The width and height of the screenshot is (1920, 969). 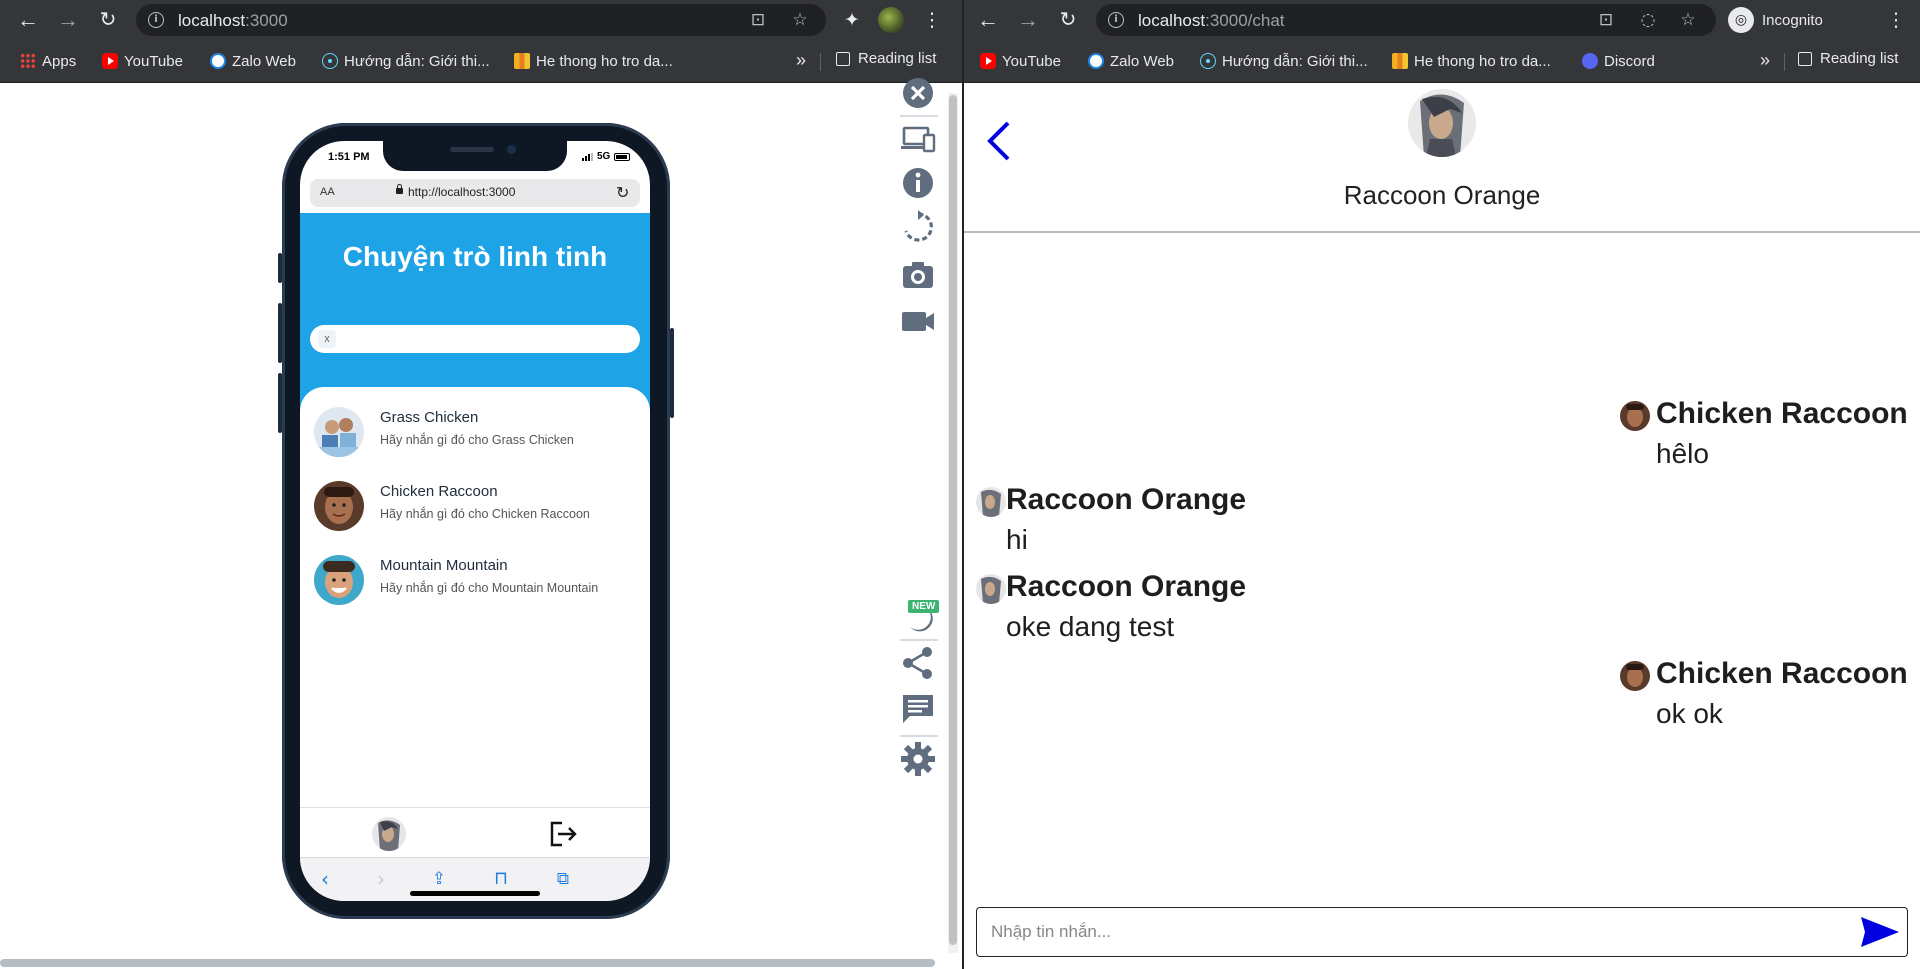 I want to click on my-avatar, so click(x=389, y=834).